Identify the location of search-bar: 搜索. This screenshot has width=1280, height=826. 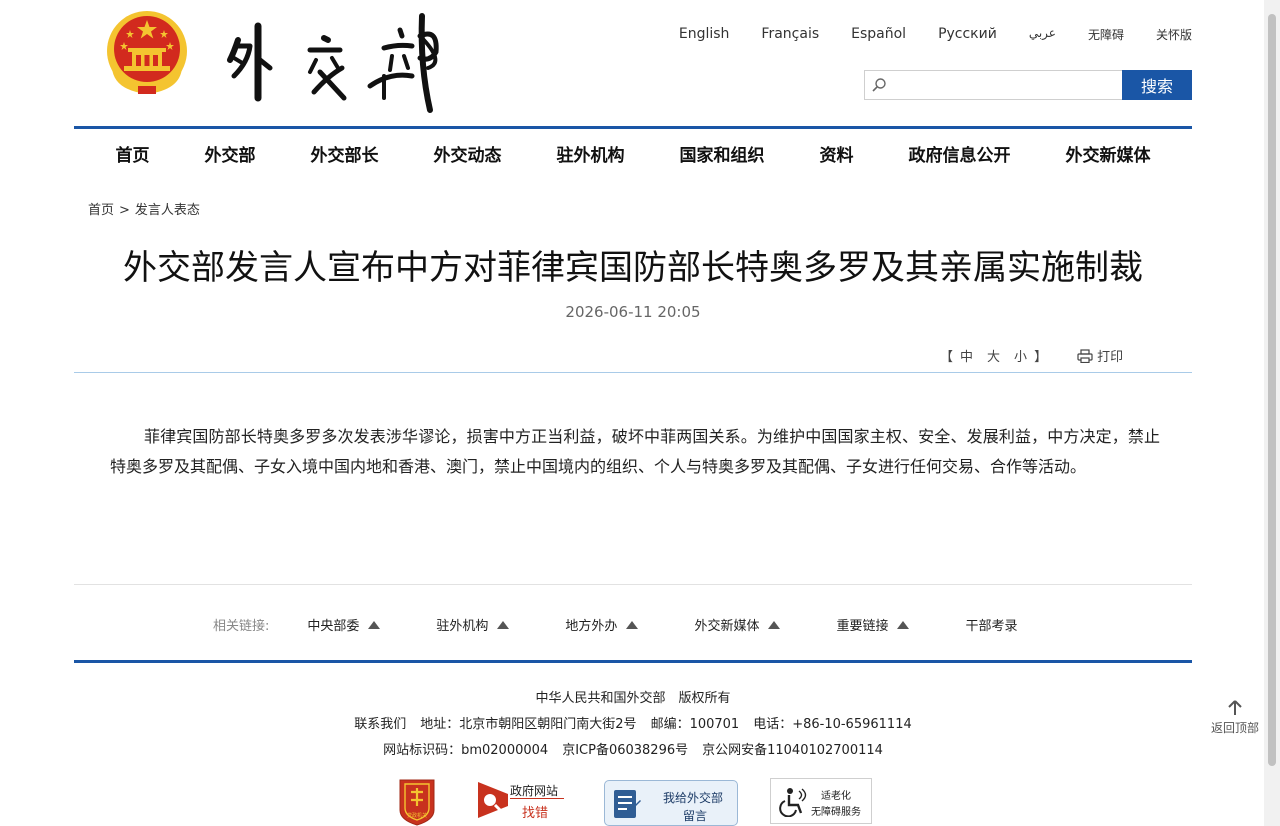
(1028, 85).